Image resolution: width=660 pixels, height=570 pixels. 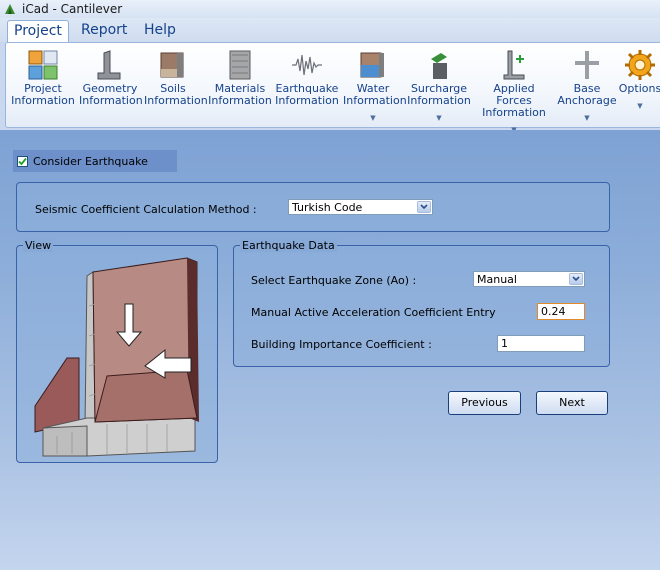 I want to click on ribbon-soils-information: Soils Information, so click(x=176, y=78).